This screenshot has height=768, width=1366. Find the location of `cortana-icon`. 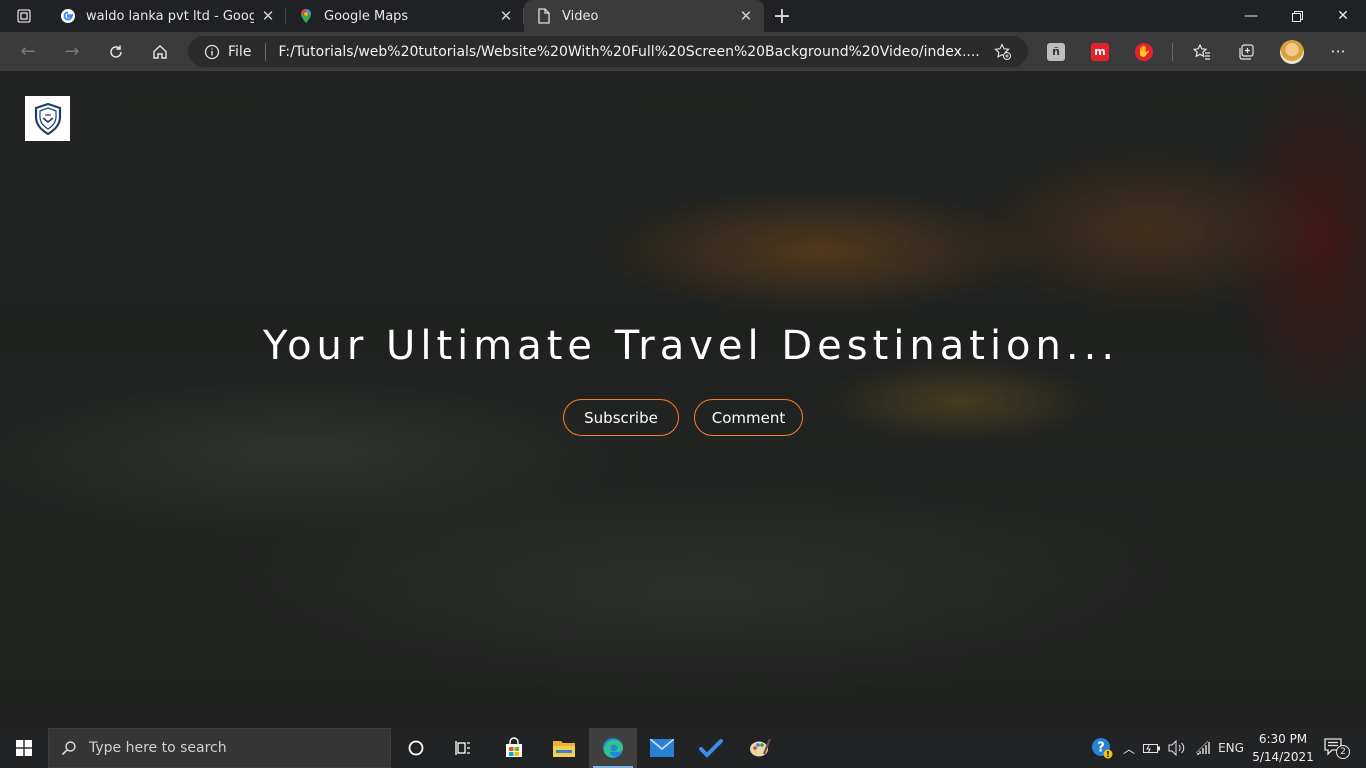

cortana-icon is located at coordinates (416, 748).